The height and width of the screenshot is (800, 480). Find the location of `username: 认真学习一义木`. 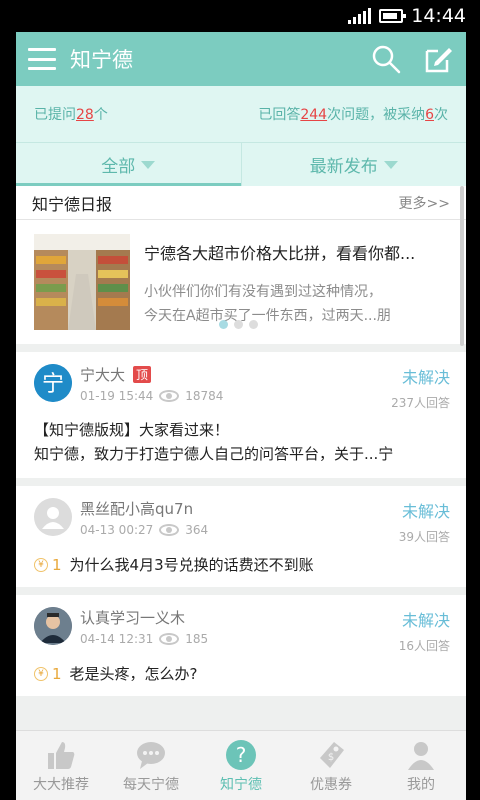

username: 认真学习一义木 is located at coordinates (132, 617).